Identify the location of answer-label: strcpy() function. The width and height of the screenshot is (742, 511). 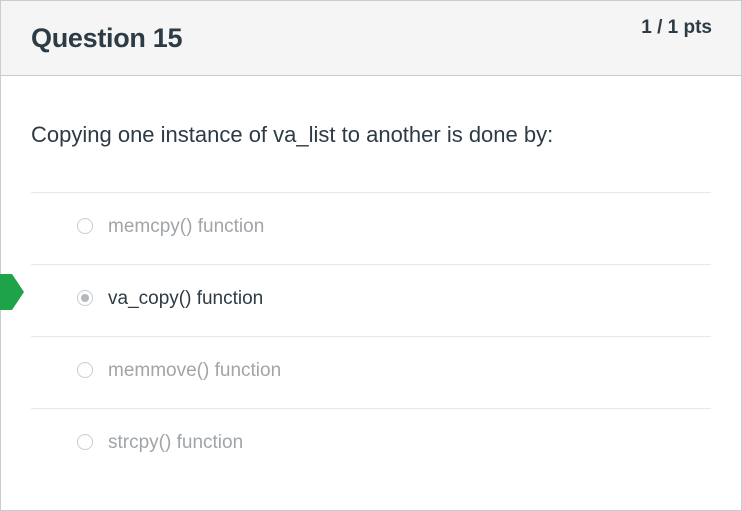
(175, 443).